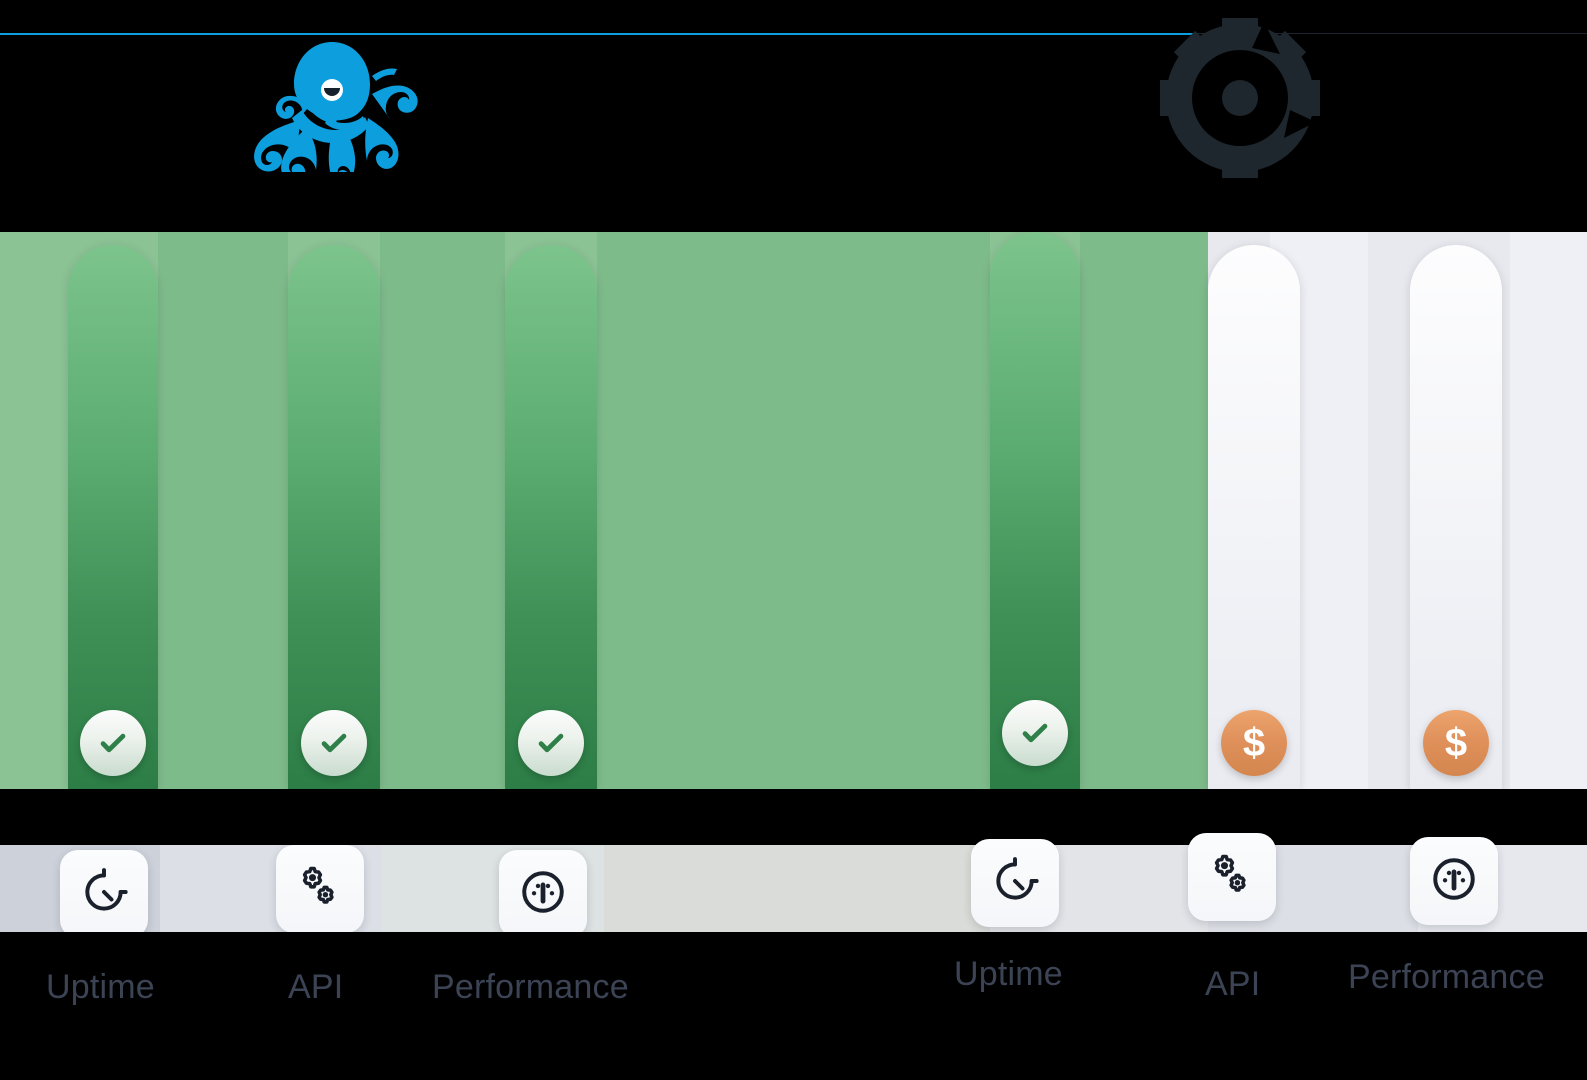 The height and width of the screenshot is (1080, 1587). What do you see at coordinates (1456, 517) in the screenshot?
I see `bar-performance-right` at bounding box center [1456, 517].